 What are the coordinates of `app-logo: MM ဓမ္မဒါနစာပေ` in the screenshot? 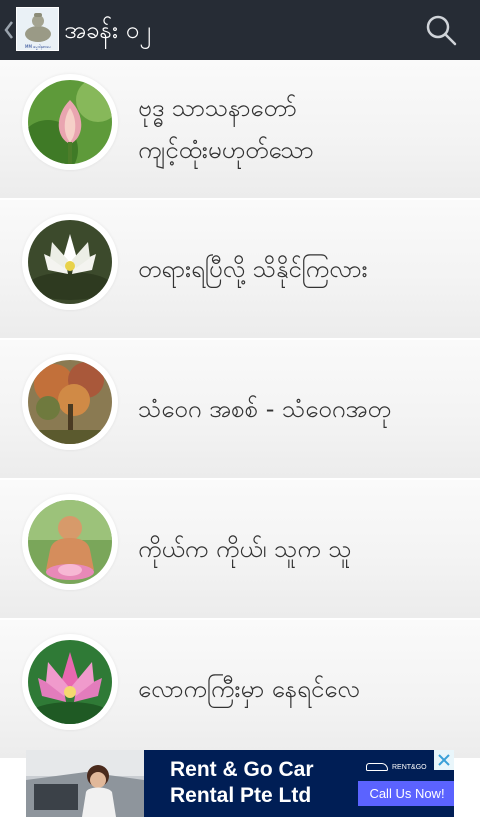 It's located at (37, 29).